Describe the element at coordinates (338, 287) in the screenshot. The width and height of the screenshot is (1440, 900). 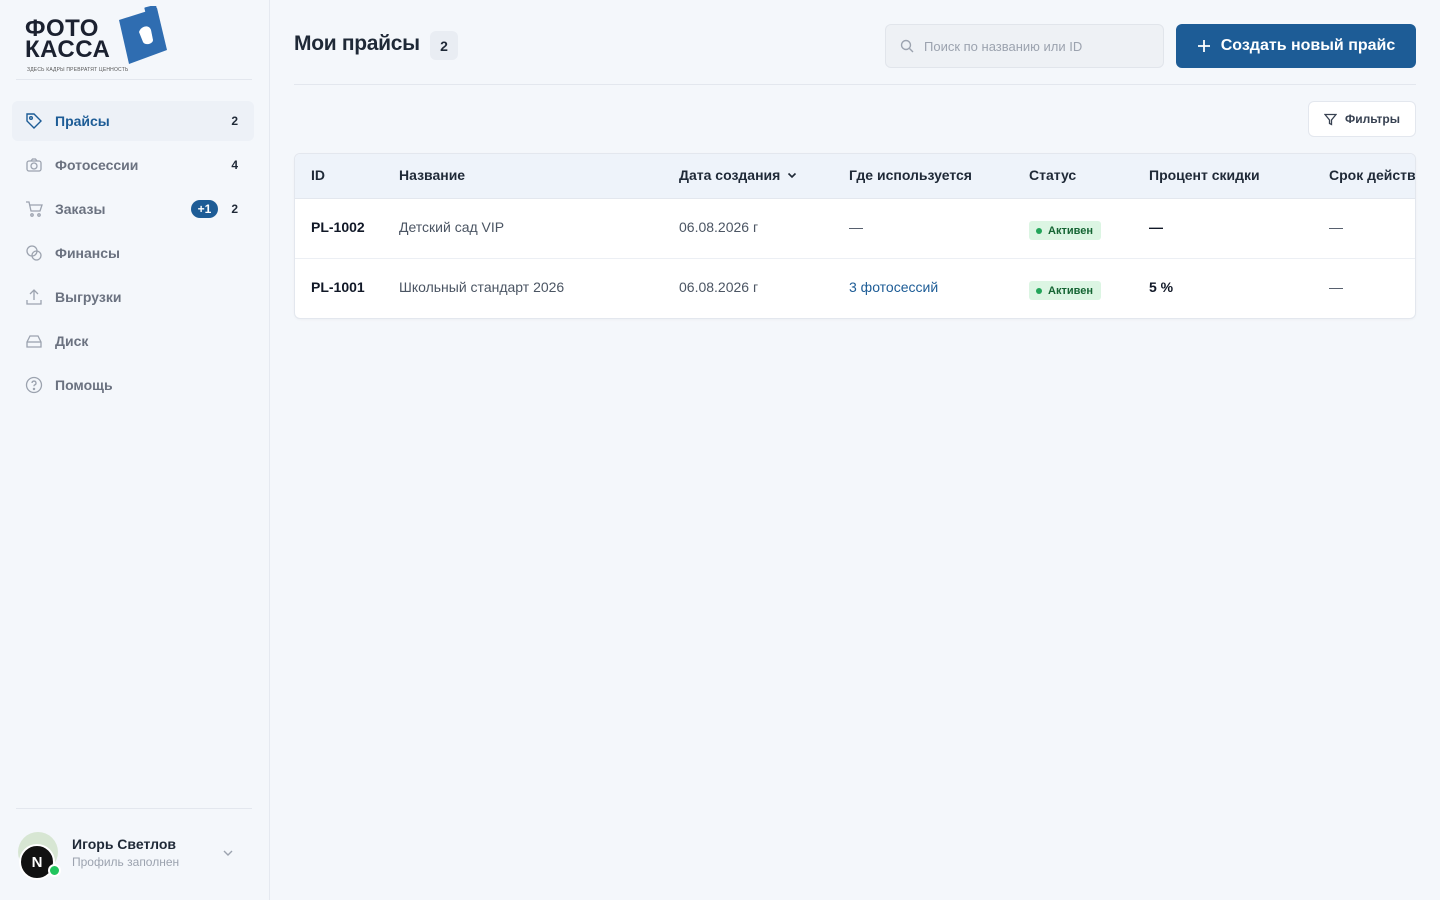
I see `price-id: PL-1001` at that location.